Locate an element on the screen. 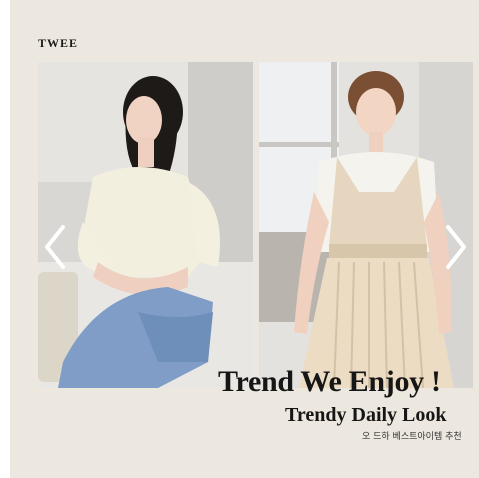 This screenshot has width=479, height=478. carousel-prev-button is located at coordinates (55, 247).